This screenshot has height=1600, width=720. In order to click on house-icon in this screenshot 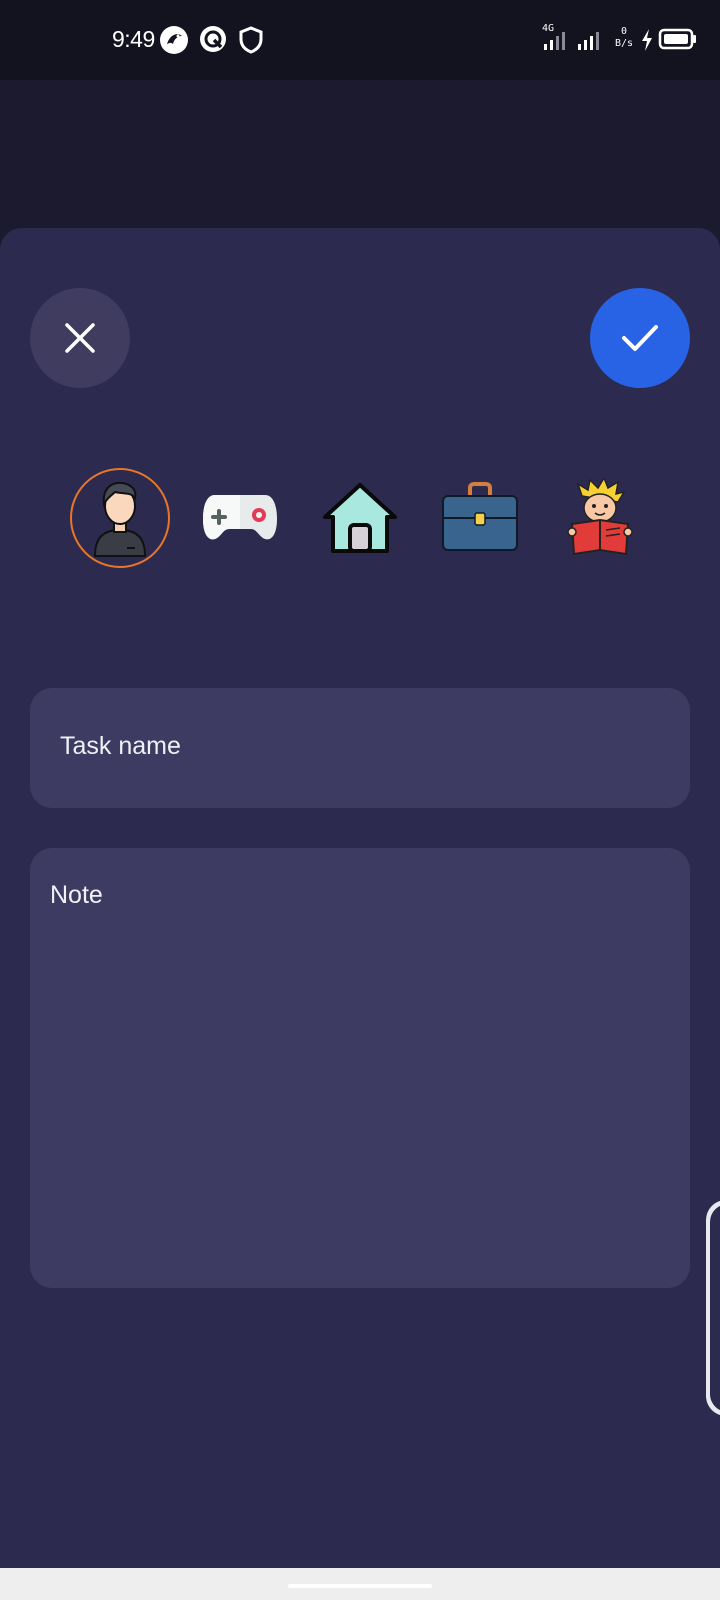, I will do `click(360, 518)`.